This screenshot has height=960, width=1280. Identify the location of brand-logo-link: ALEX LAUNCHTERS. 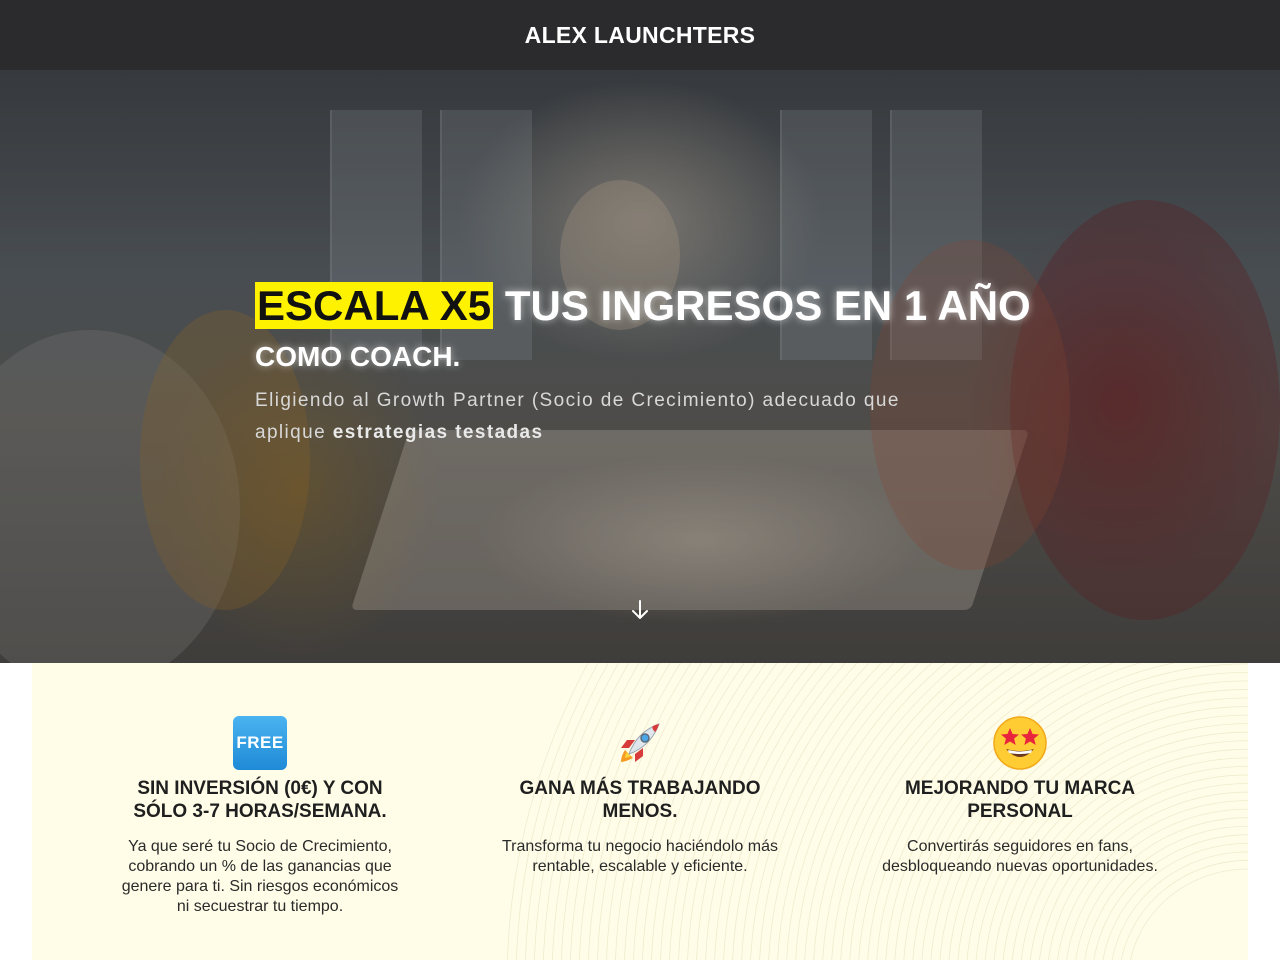
(640, 35).